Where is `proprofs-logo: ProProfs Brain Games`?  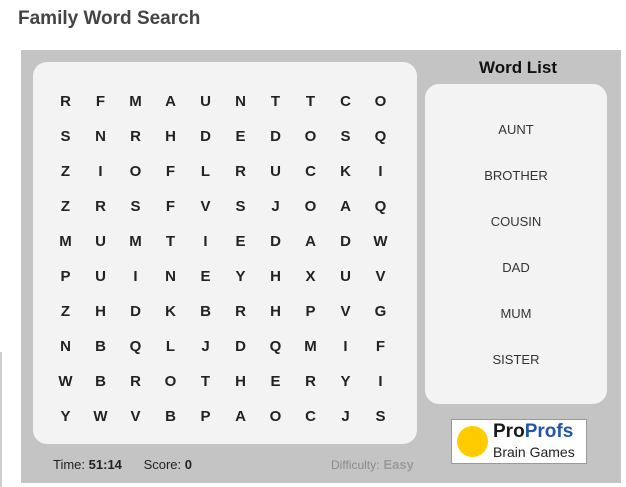 proprofs-logo: ProProfs Brain Games is located at coordinates (519, 441).